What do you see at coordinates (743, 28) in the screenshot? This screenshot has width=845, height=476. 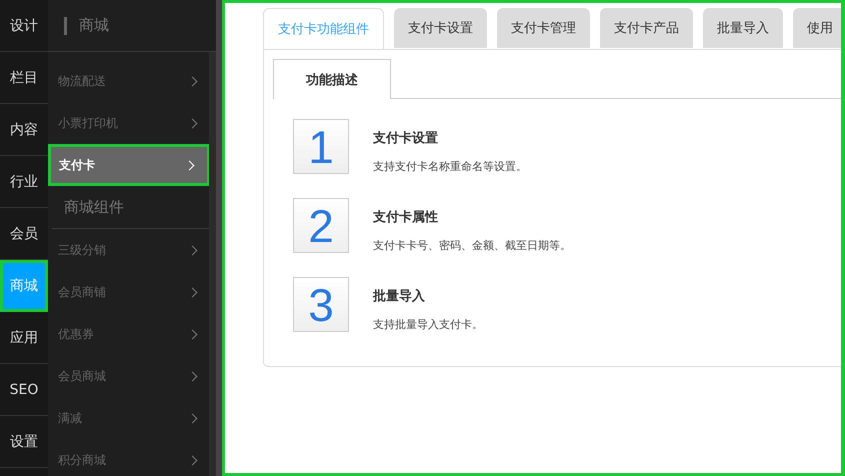 I see `tab: 批量导入` at bounding box center [743, 28].